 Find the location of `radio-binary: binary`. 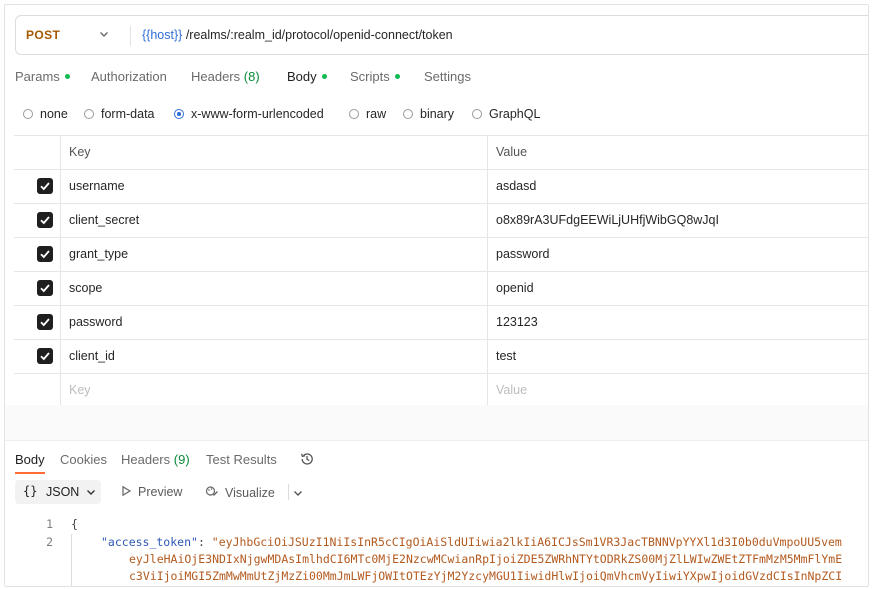

radio-binary: binary is located at coordinates (428, 114).